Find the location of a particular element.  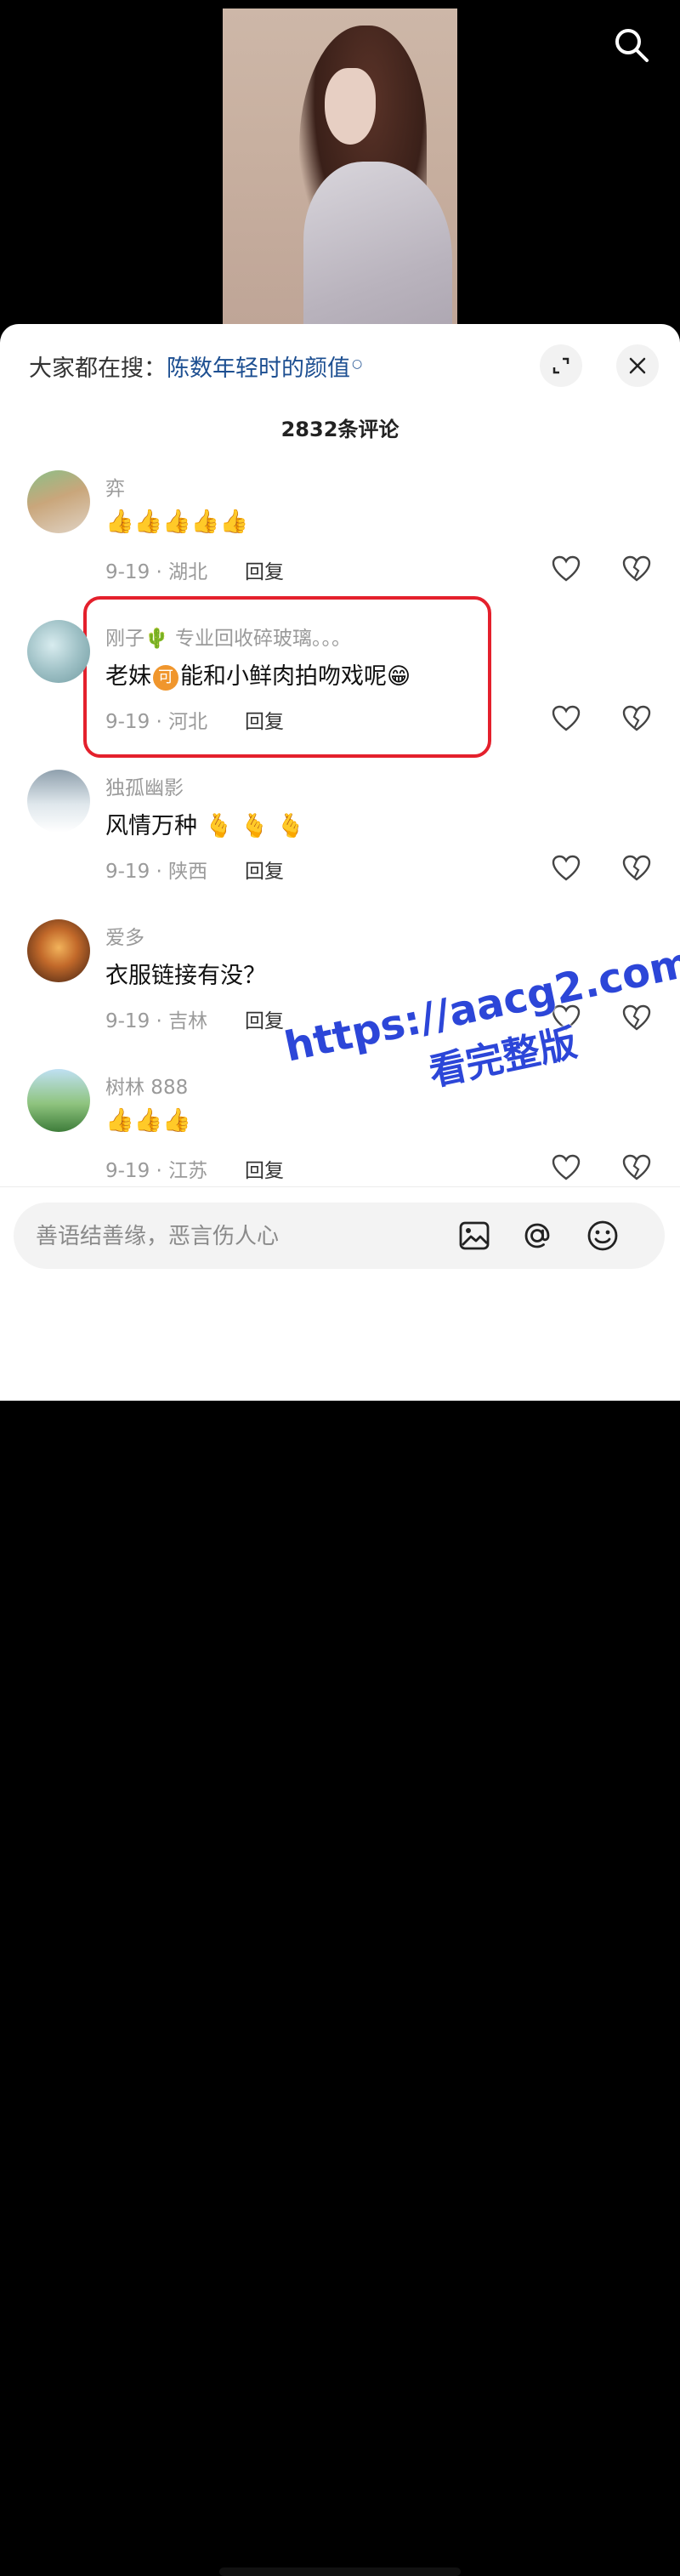

mention-button is located at coordinates (537, 1235).